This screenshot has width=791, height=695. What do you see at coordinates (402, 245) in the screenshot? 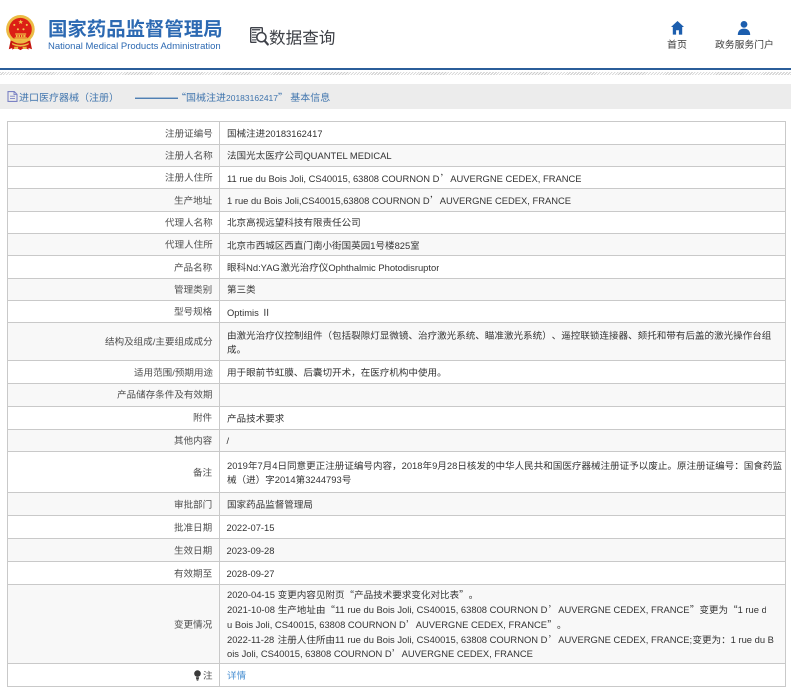
I see `svg-text: 825` at bounding box center [402, 245].